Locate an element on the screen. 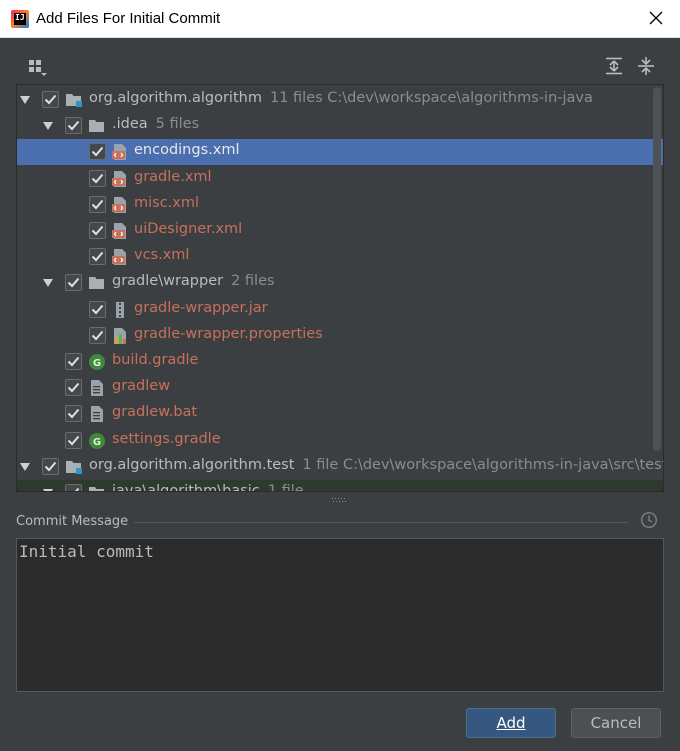 Image resolution: width=680 pixels, height=751 pixels. tree-row-label: build.gradle is located at coordinates (155, 360).